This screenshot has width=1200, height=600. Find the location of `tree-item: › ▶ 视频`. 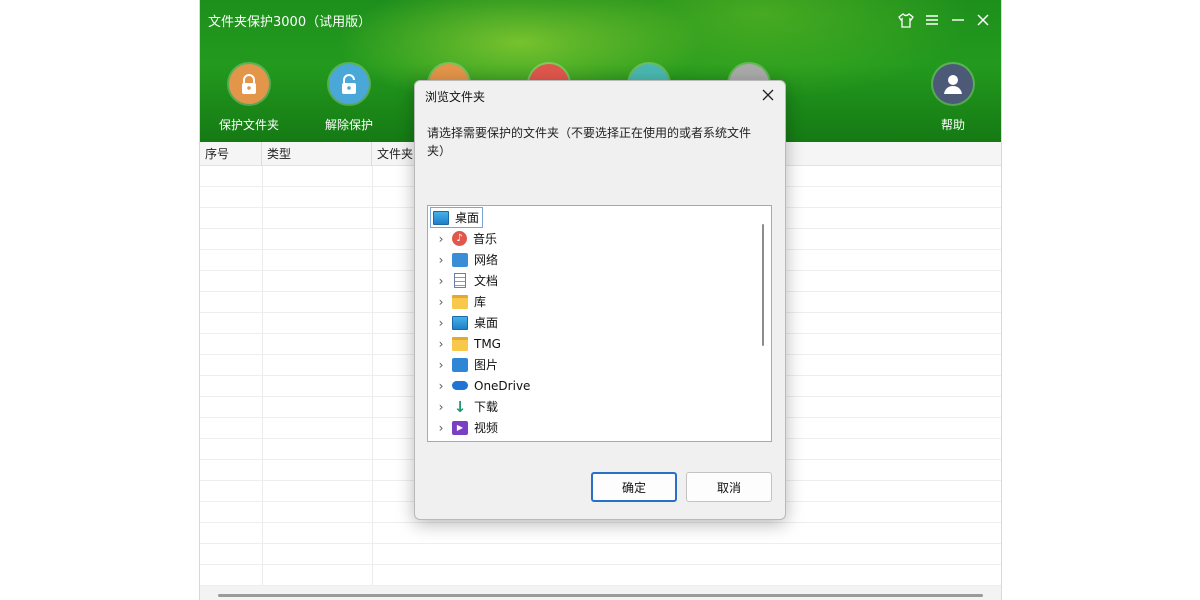

tree-item: › ▶ 视频 is located at coordinates (466, 427).